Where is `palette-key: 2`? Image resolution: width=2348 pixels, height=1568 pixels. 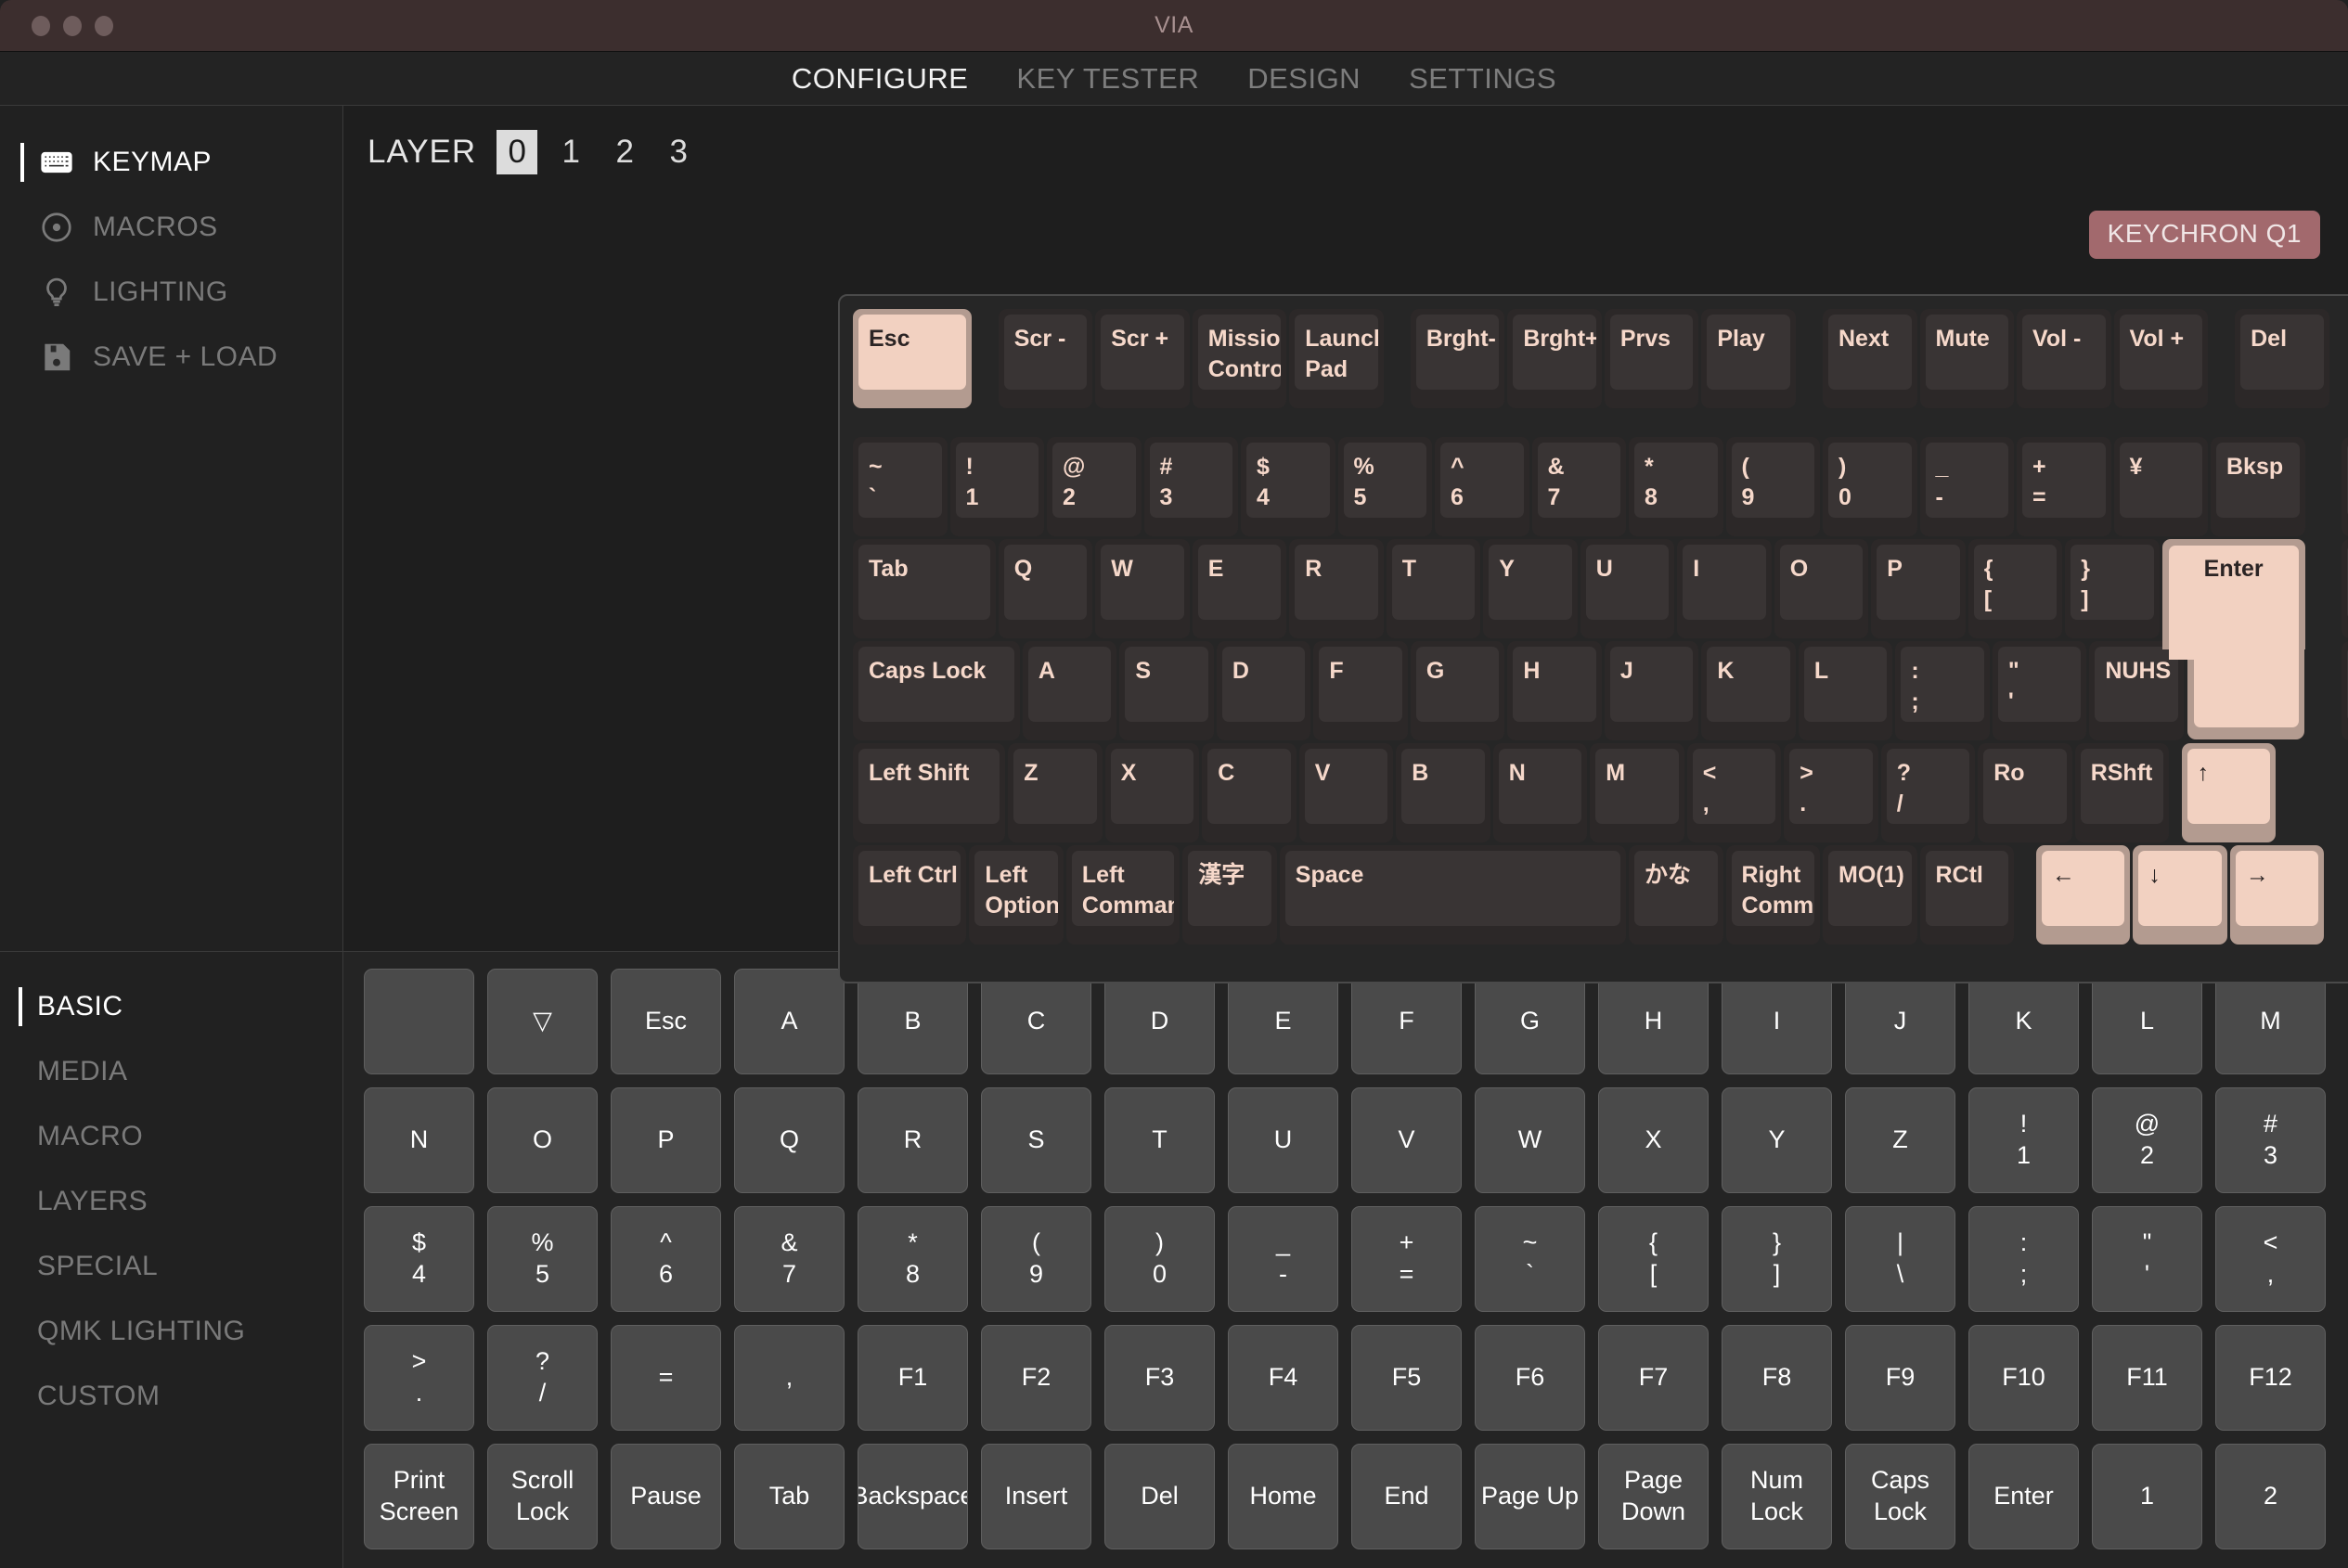 palette-key: 2 is located at coordinates (2270, 1496).